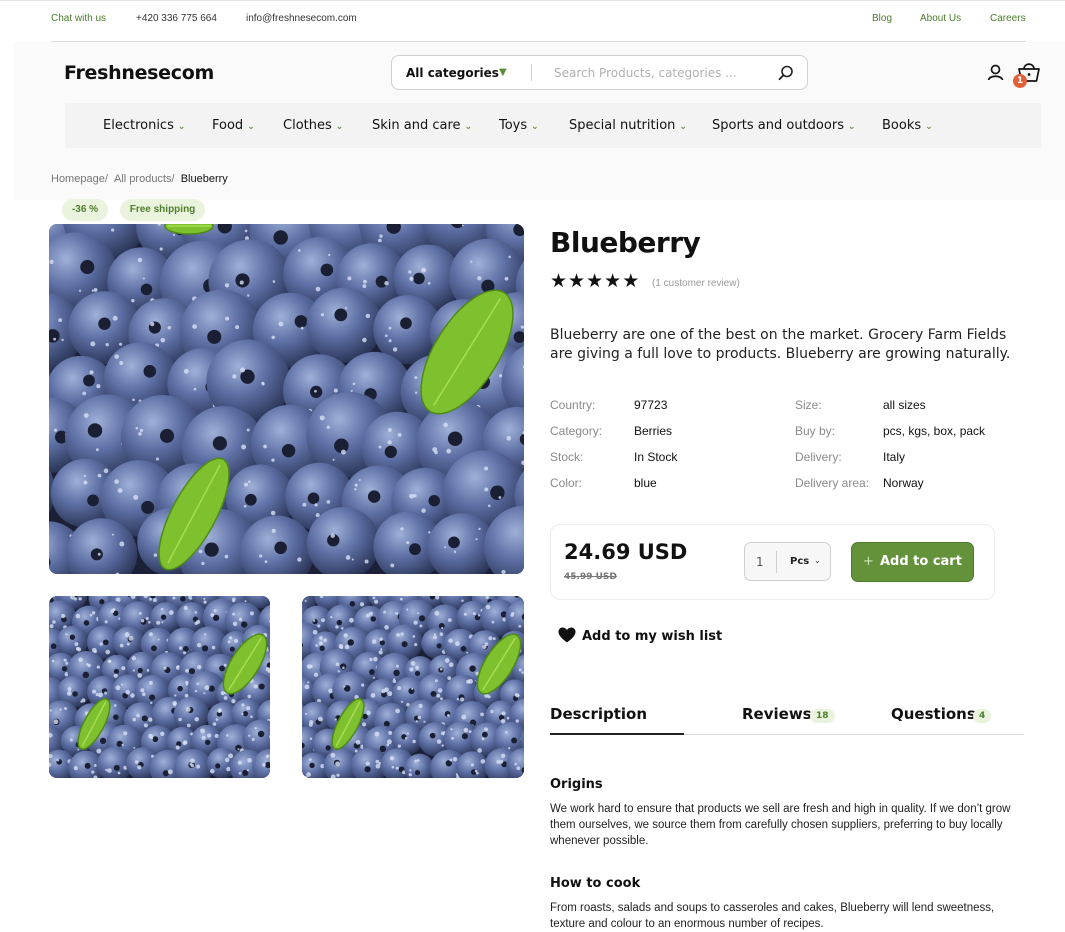 This screenshot has width=1065, height=932. I want to click on breadcrumb-current: Blueberry, so click(204, 179).